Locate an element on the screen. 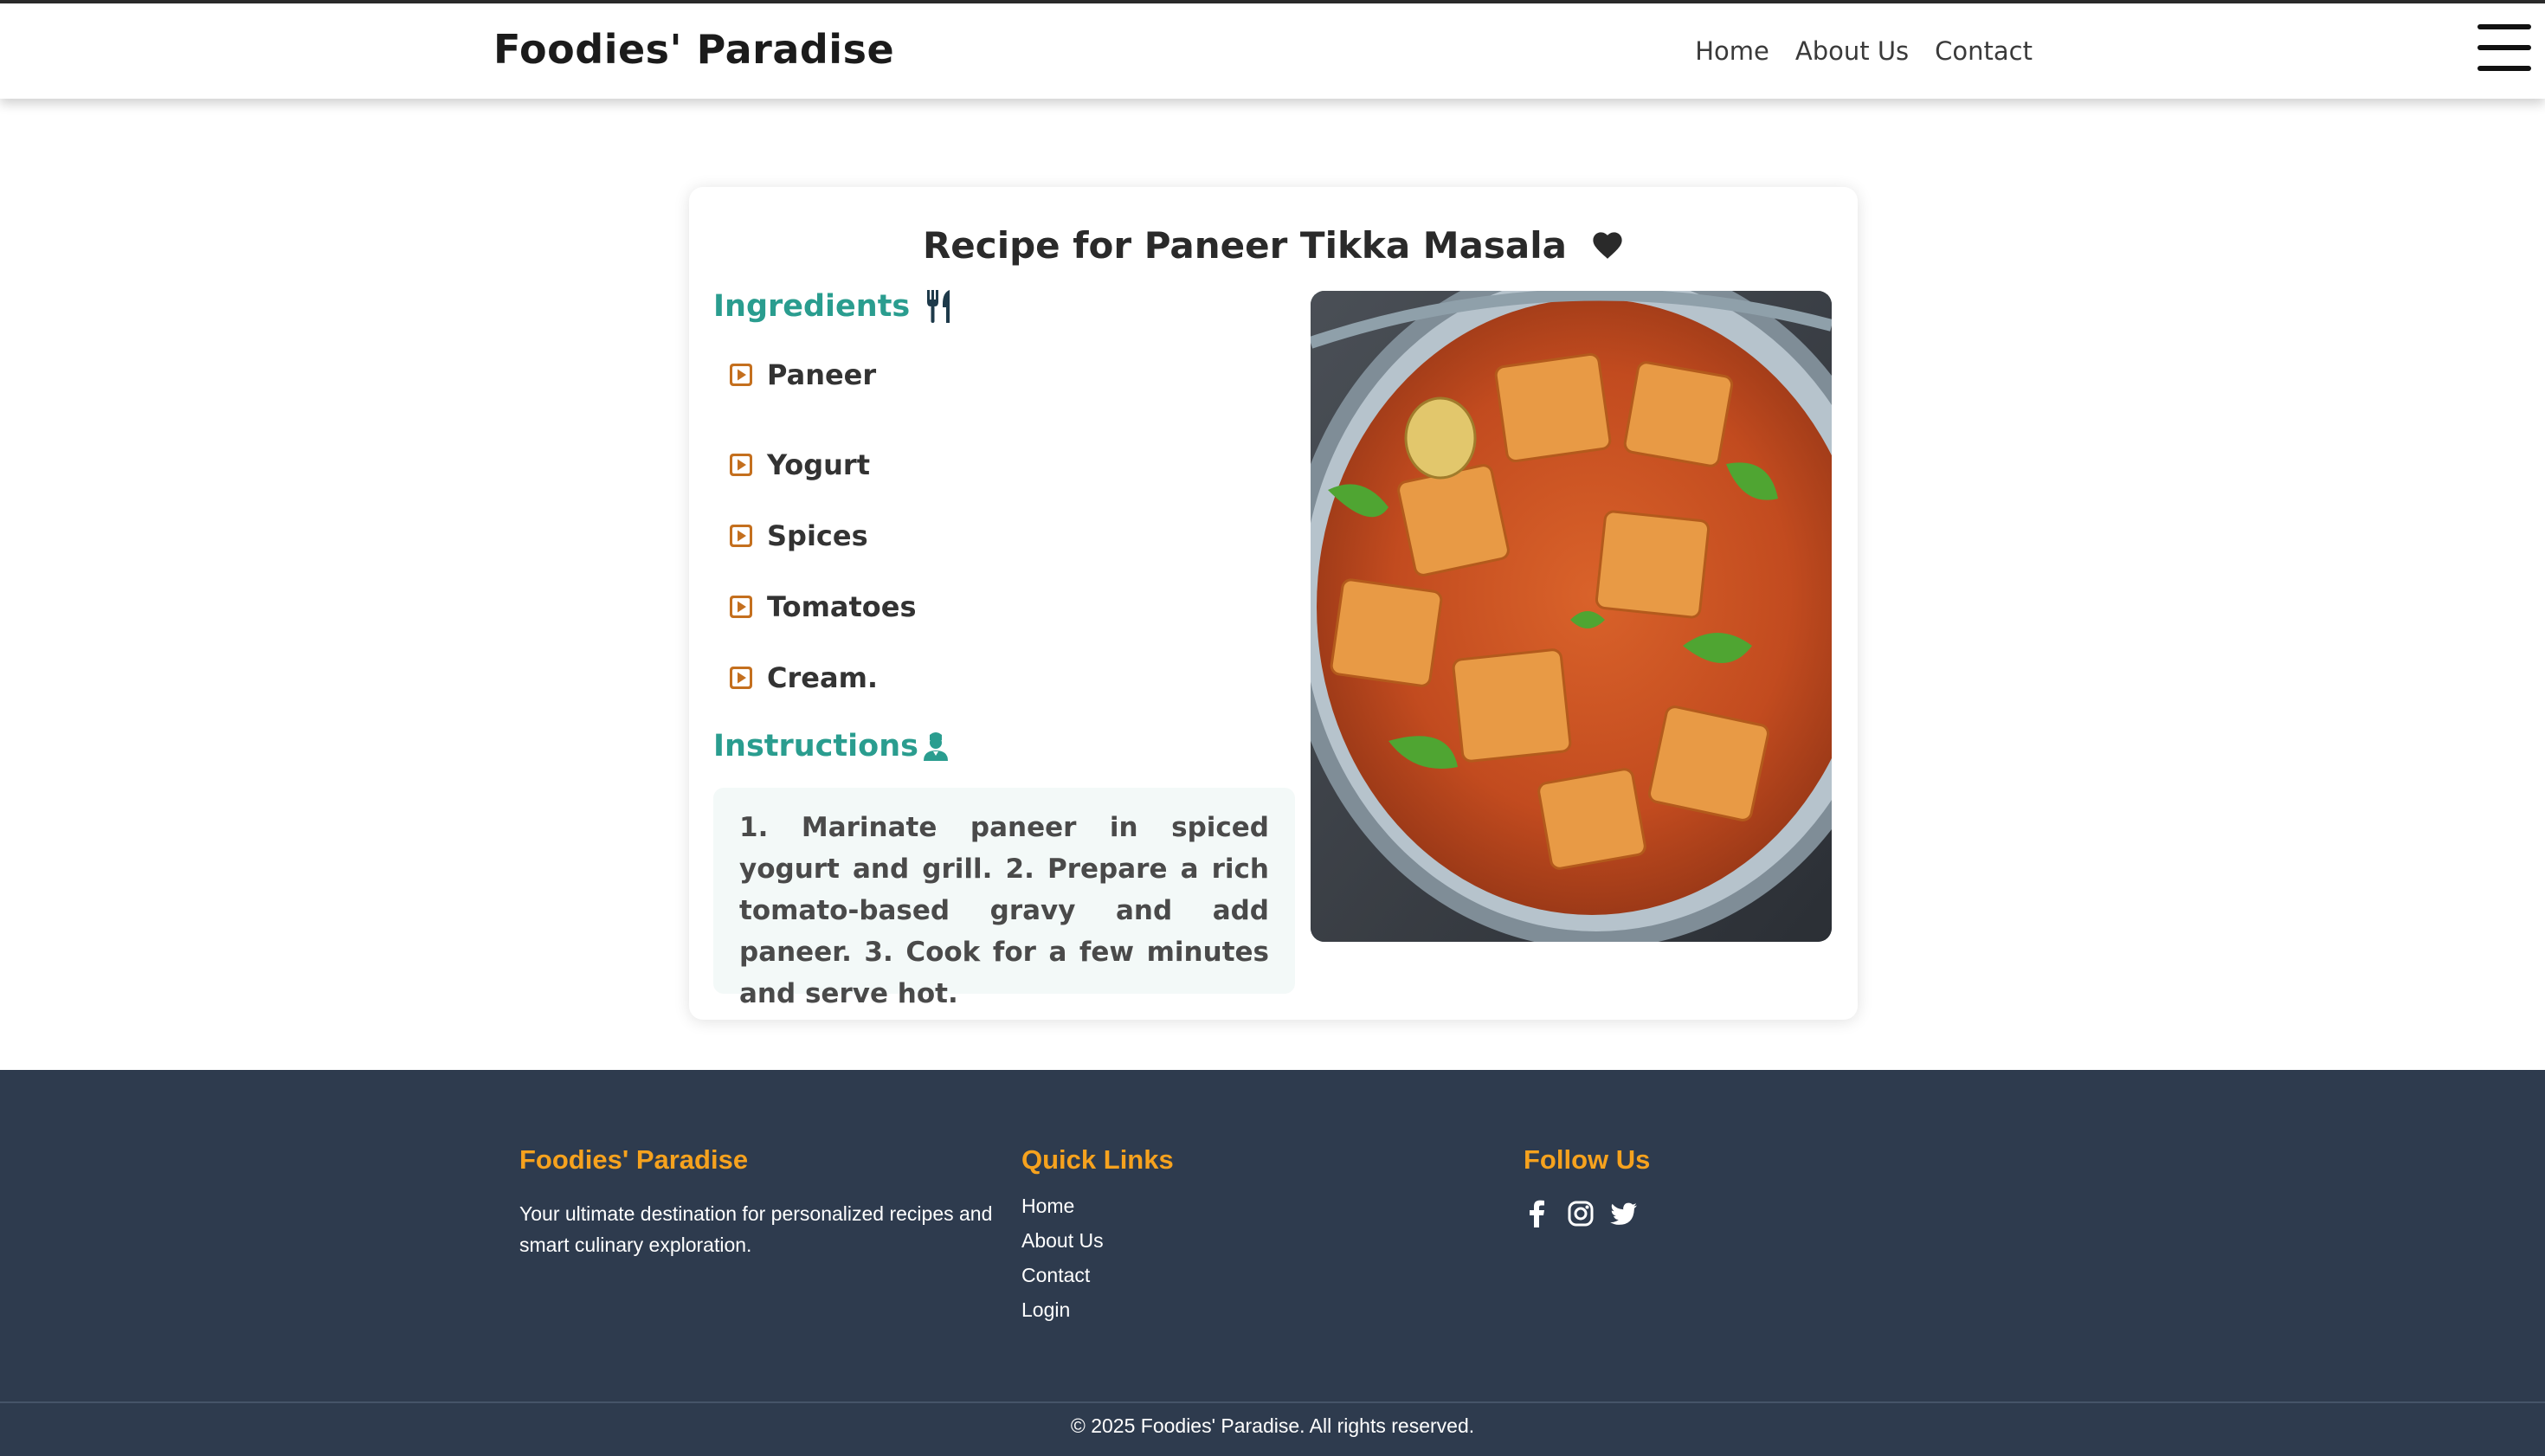 The width and height of the screenshot is (2545, 1456). footer-link-login: Login is located at coordinates (1046, 1309).